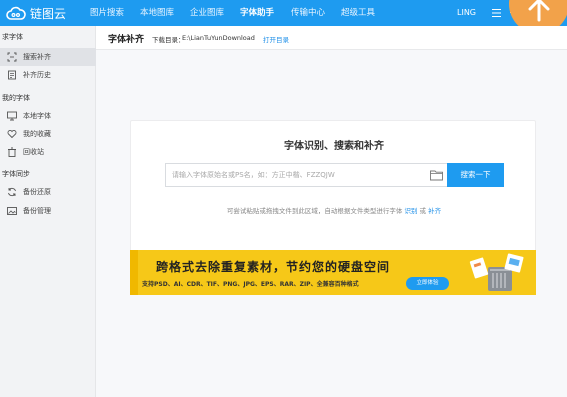 The image size is (567, 397). Describe the element at coordinates (434, 211) in the screenshot. I see `complete-link: 补齐` at that location.